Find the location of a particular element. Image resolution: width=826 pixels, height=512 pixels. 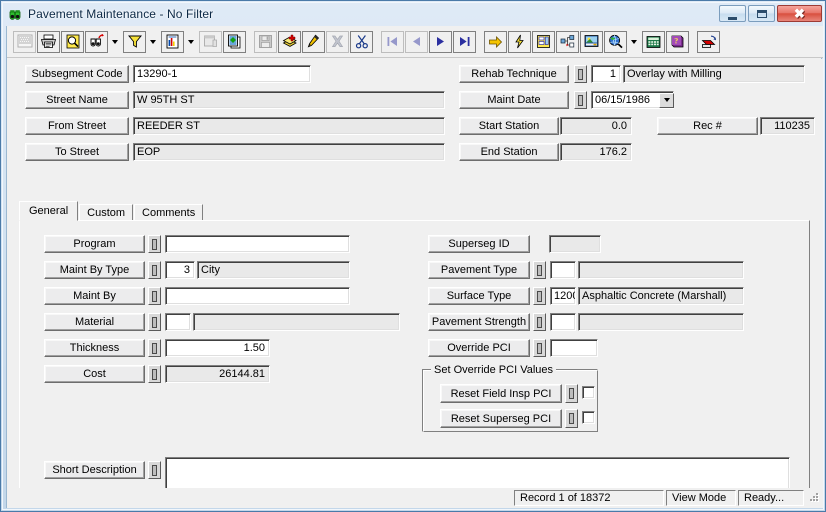

maint-by-type-description-field: City is located at coordinates (273, 270).